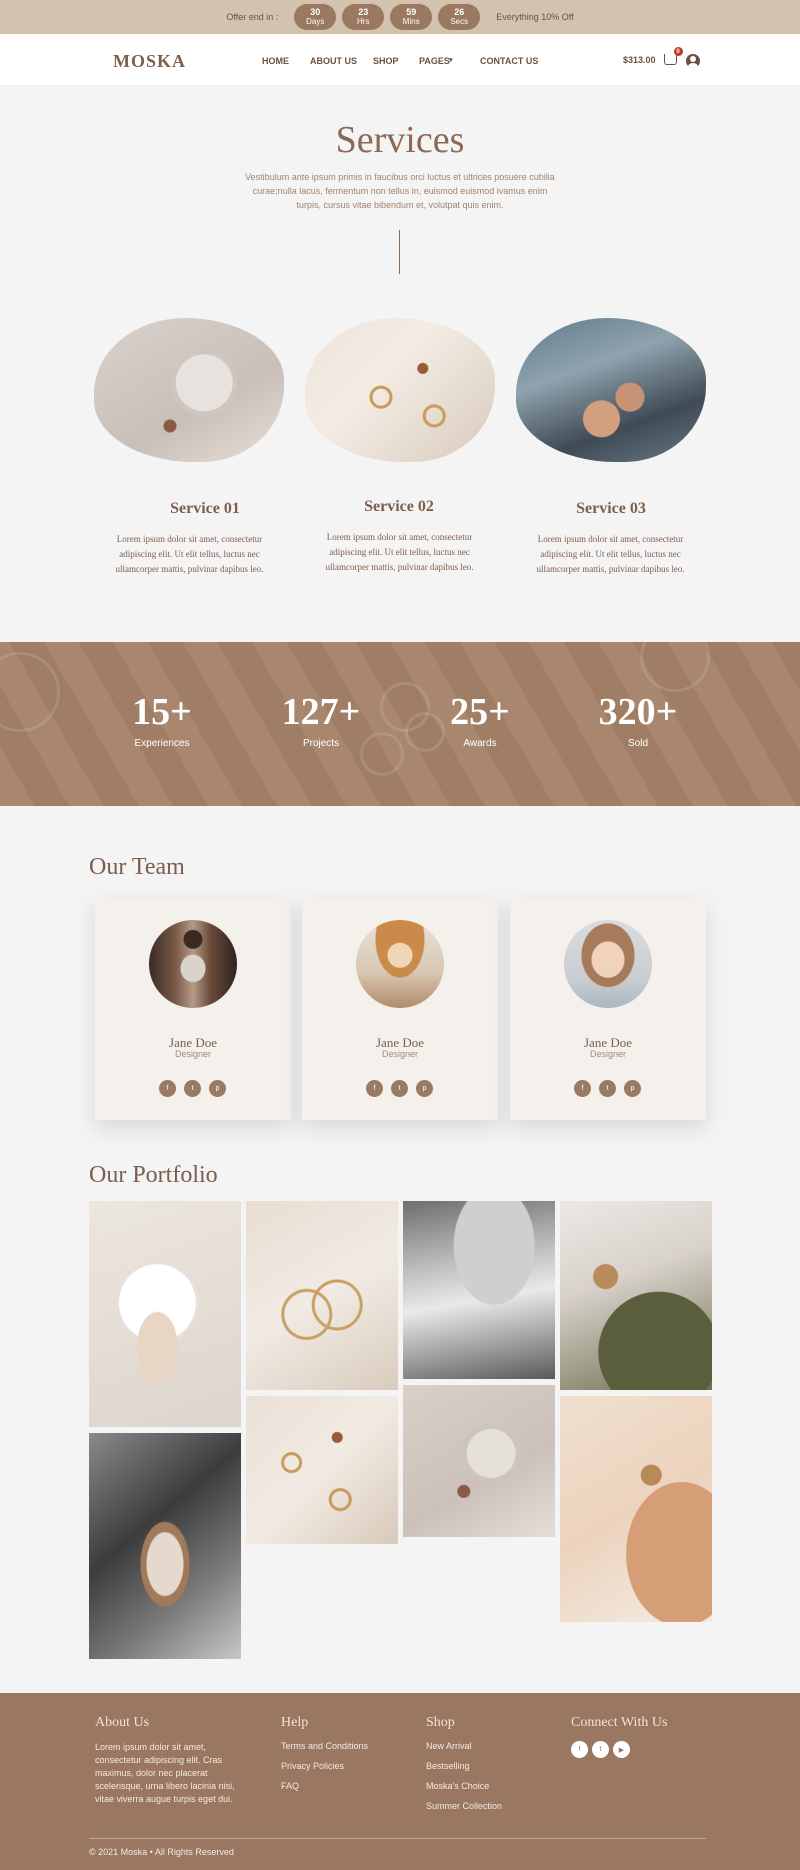  I want to click on footer-socials: f t ▶, so click(619, 1749).